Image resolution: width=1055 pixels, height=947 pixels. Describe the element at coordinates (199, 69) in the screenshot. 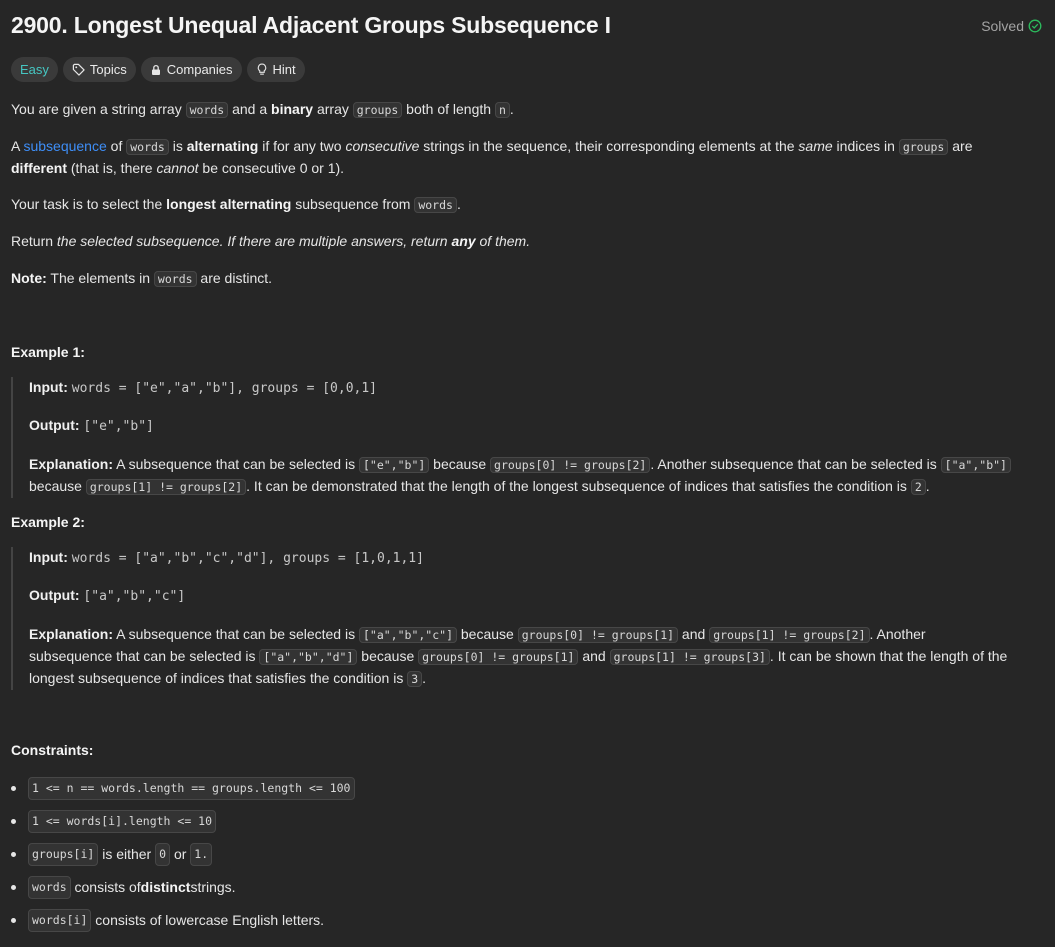

I see `companies-label: Companies` at that location.